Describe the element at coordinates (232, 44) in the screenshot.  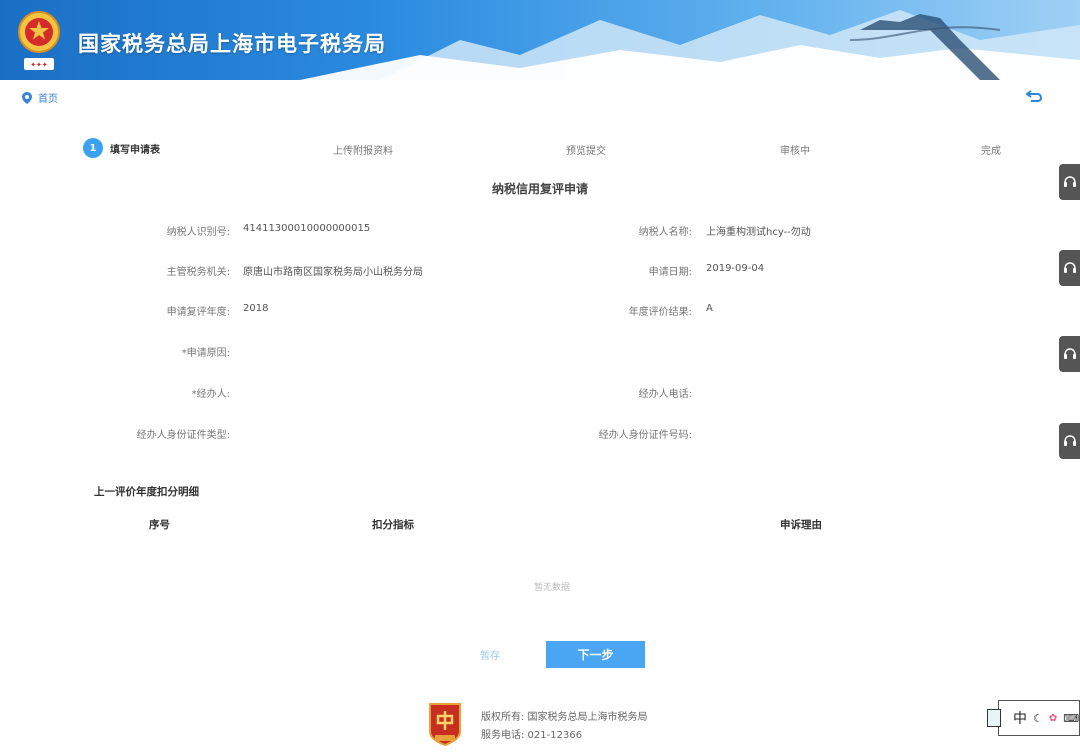
I see `site-title: 国家税务总局上海市电子税务局` at that location.